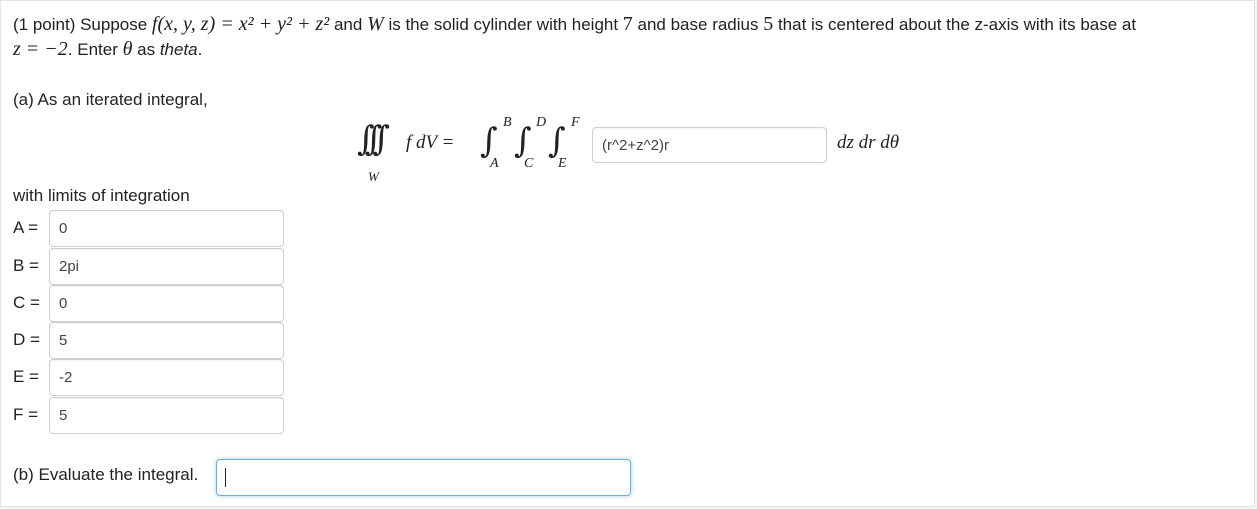 This screenshot has width=1257, height=509. I want to click on height-value: 7, so click(627, 24).